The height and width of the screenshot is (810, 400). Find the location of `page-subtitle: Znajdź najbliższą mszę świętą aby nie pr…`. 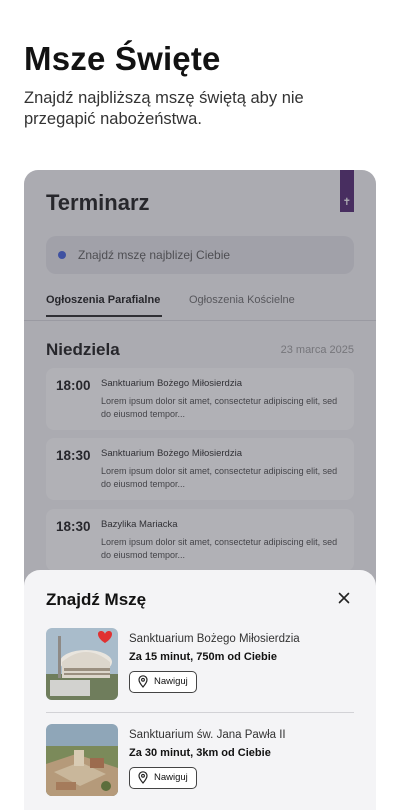

page-subtitle: Znajdź najbliższą mszę świętą aby nie pr… is located at coordinates (164, 108).